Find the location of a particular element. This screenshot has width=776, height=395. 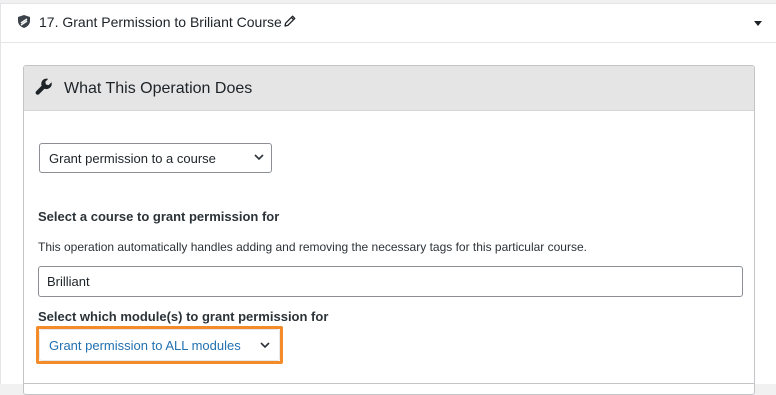

course-input is located at coordinates (390, 281).